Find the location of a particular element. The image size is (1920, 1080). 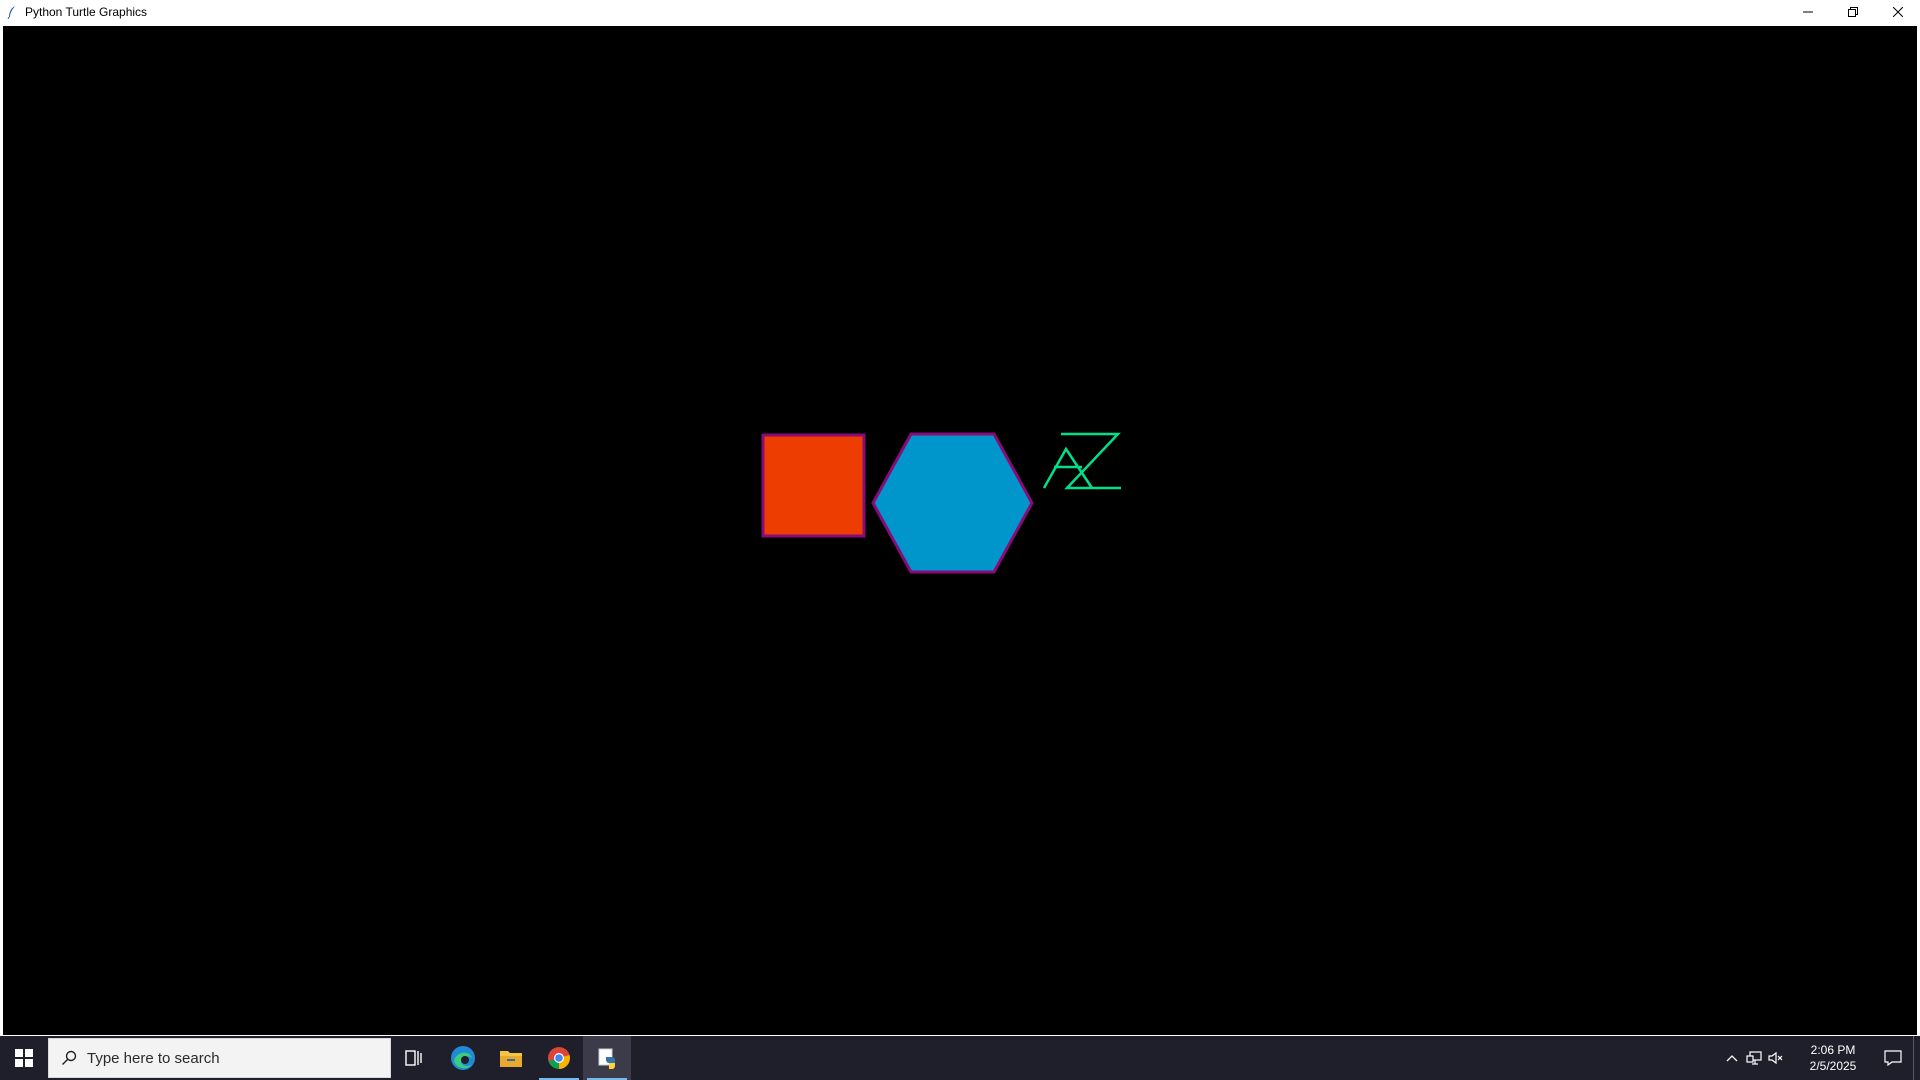

restore-button is located at coordinates (1852, 12).